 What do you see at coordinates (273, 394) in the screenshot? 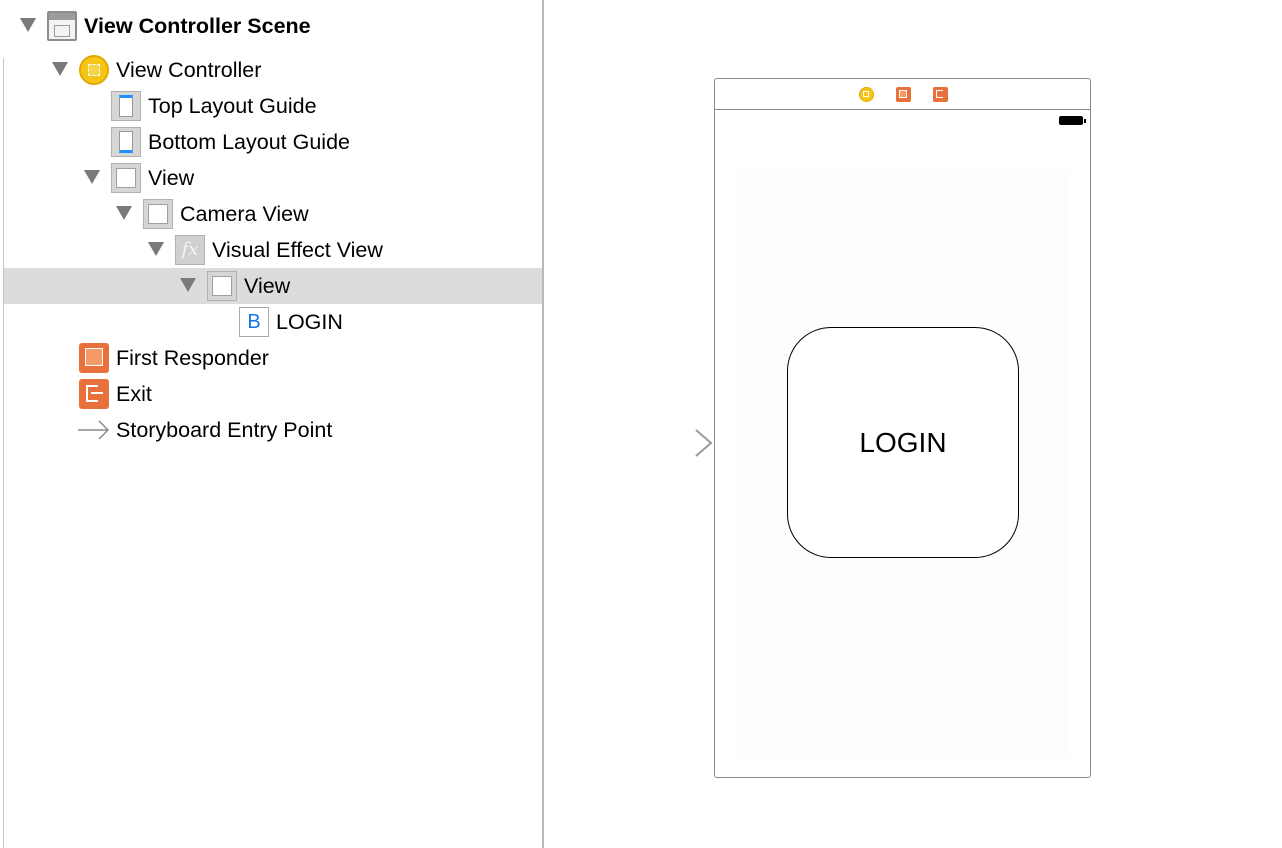
I see `outline-item-exit: Exit` at bounding box center [273, 394].